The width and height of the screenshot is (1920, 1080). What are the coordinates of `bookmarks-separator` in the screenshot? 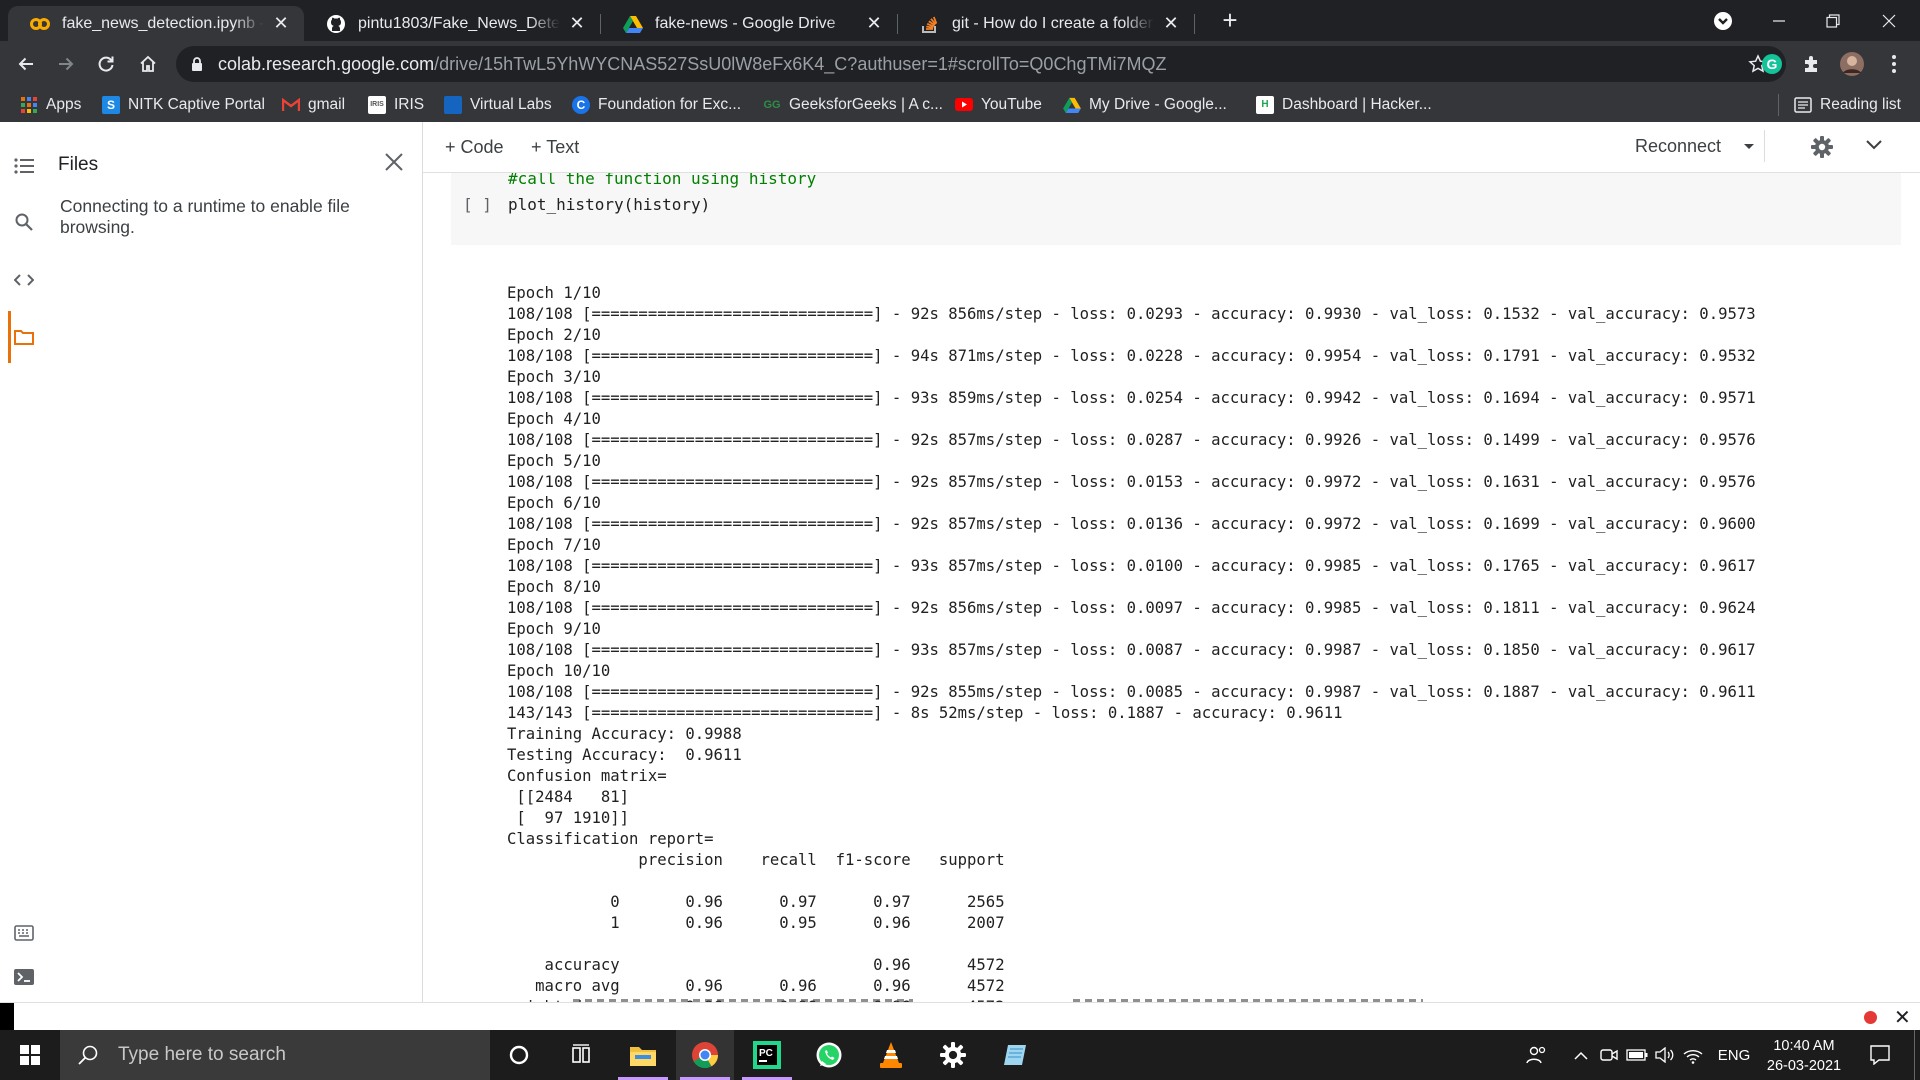 It's located at (1778, 105).